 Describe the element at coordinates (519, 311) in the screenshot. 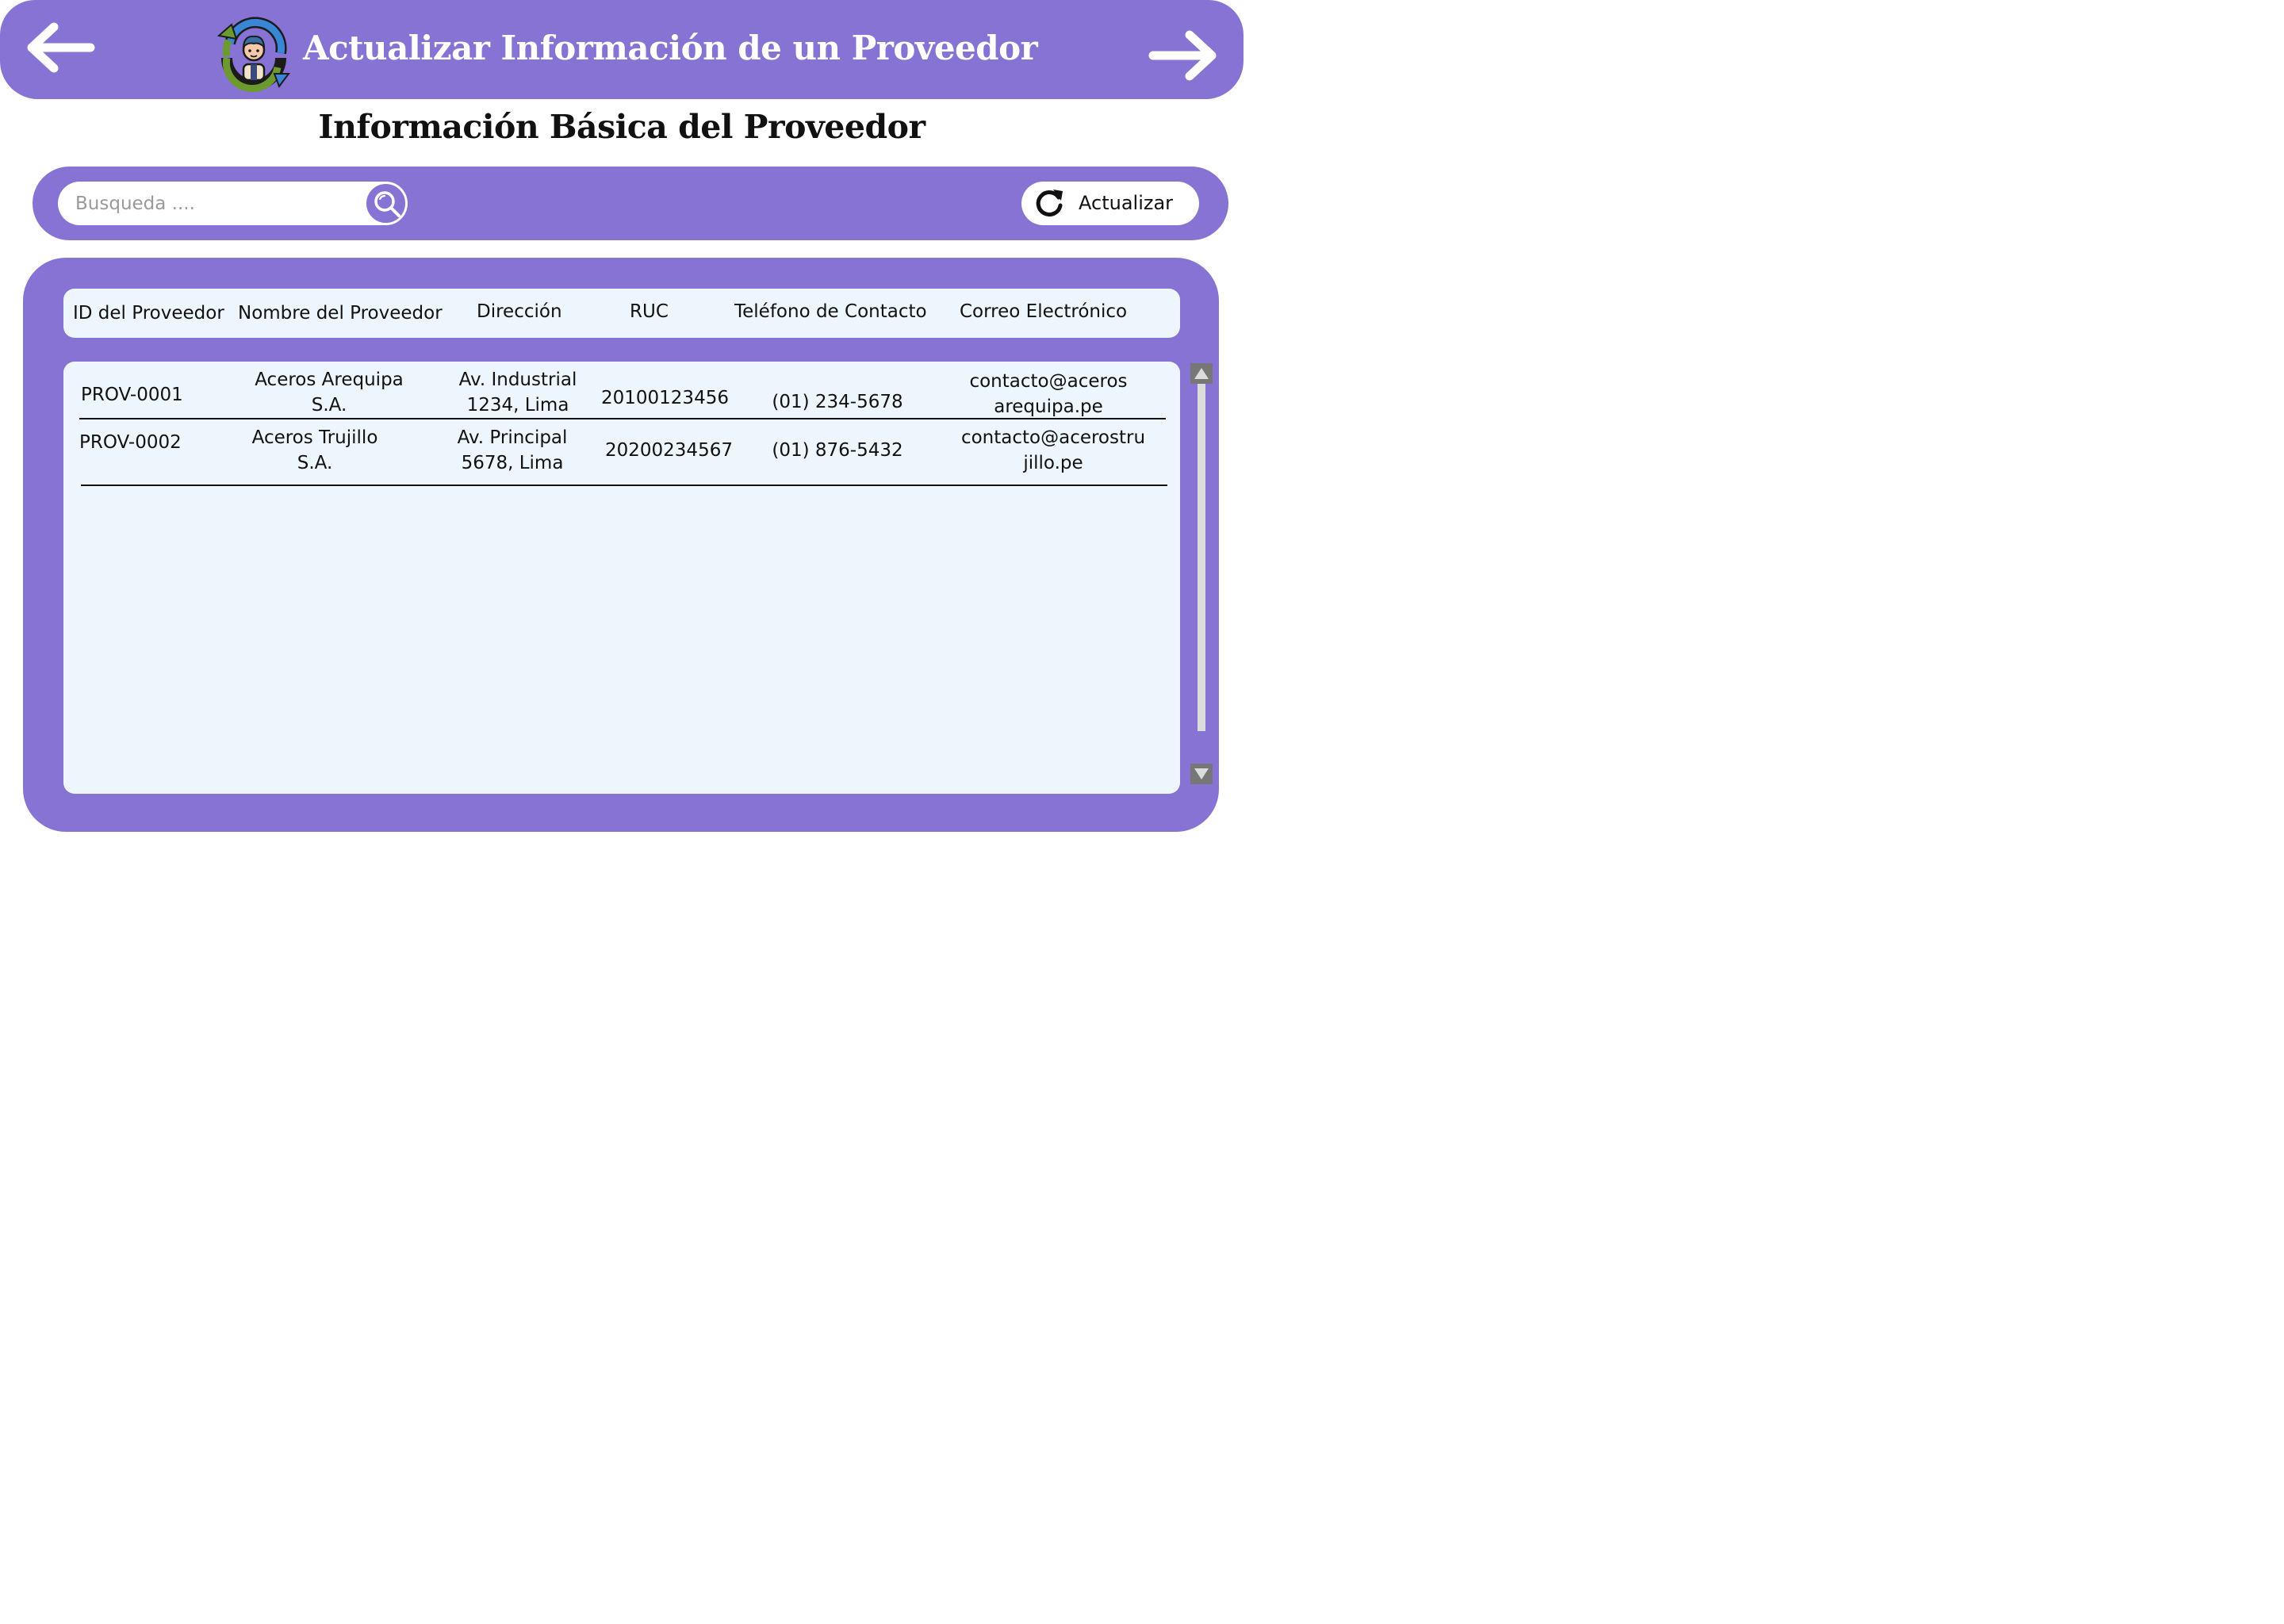

I see `column-header-address: Dirección` at that location.